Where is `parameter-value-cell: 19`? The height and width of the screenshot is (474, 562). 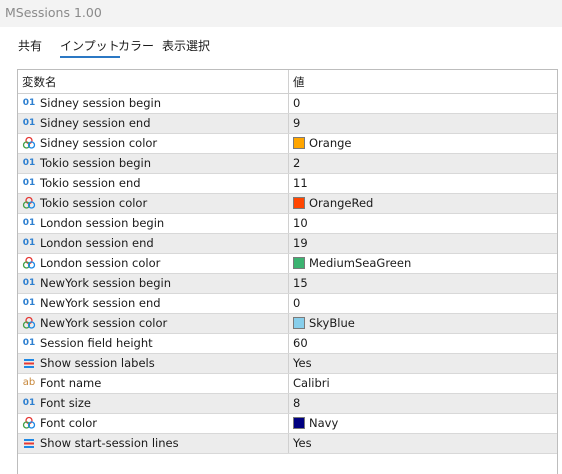
parameter-value-cell: 19 is located at coordinates (422, 243).